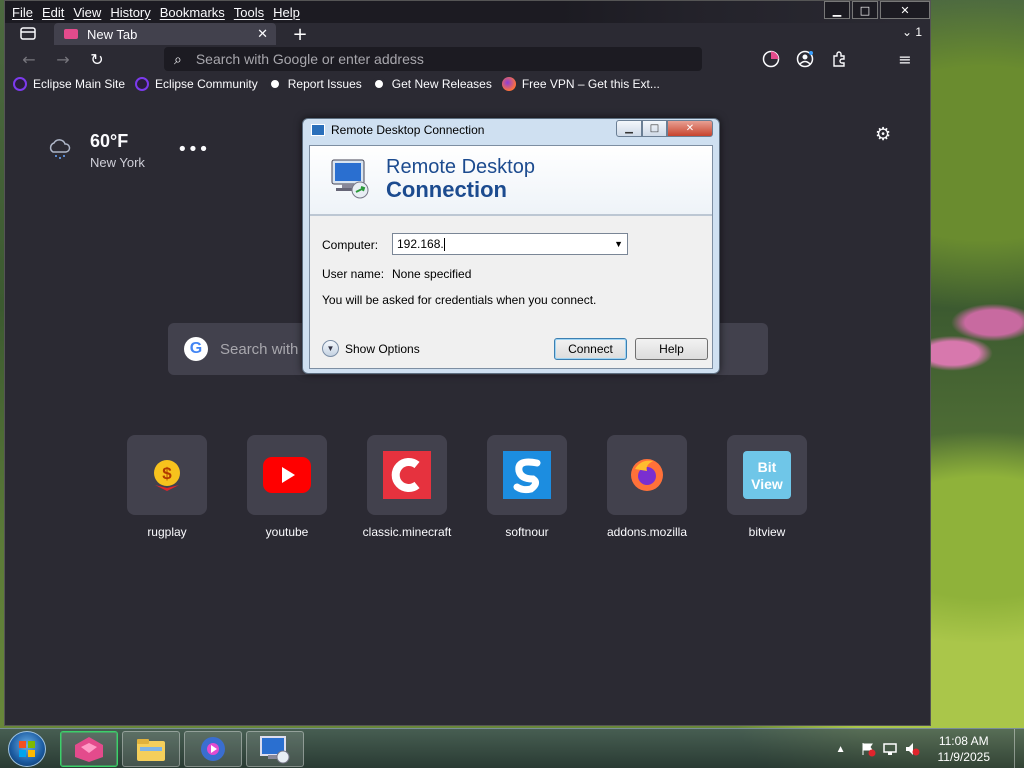  Describe the element at coordinates (690, 128) in the screenshot. I see `dialog-close-button: ✕` at that location.